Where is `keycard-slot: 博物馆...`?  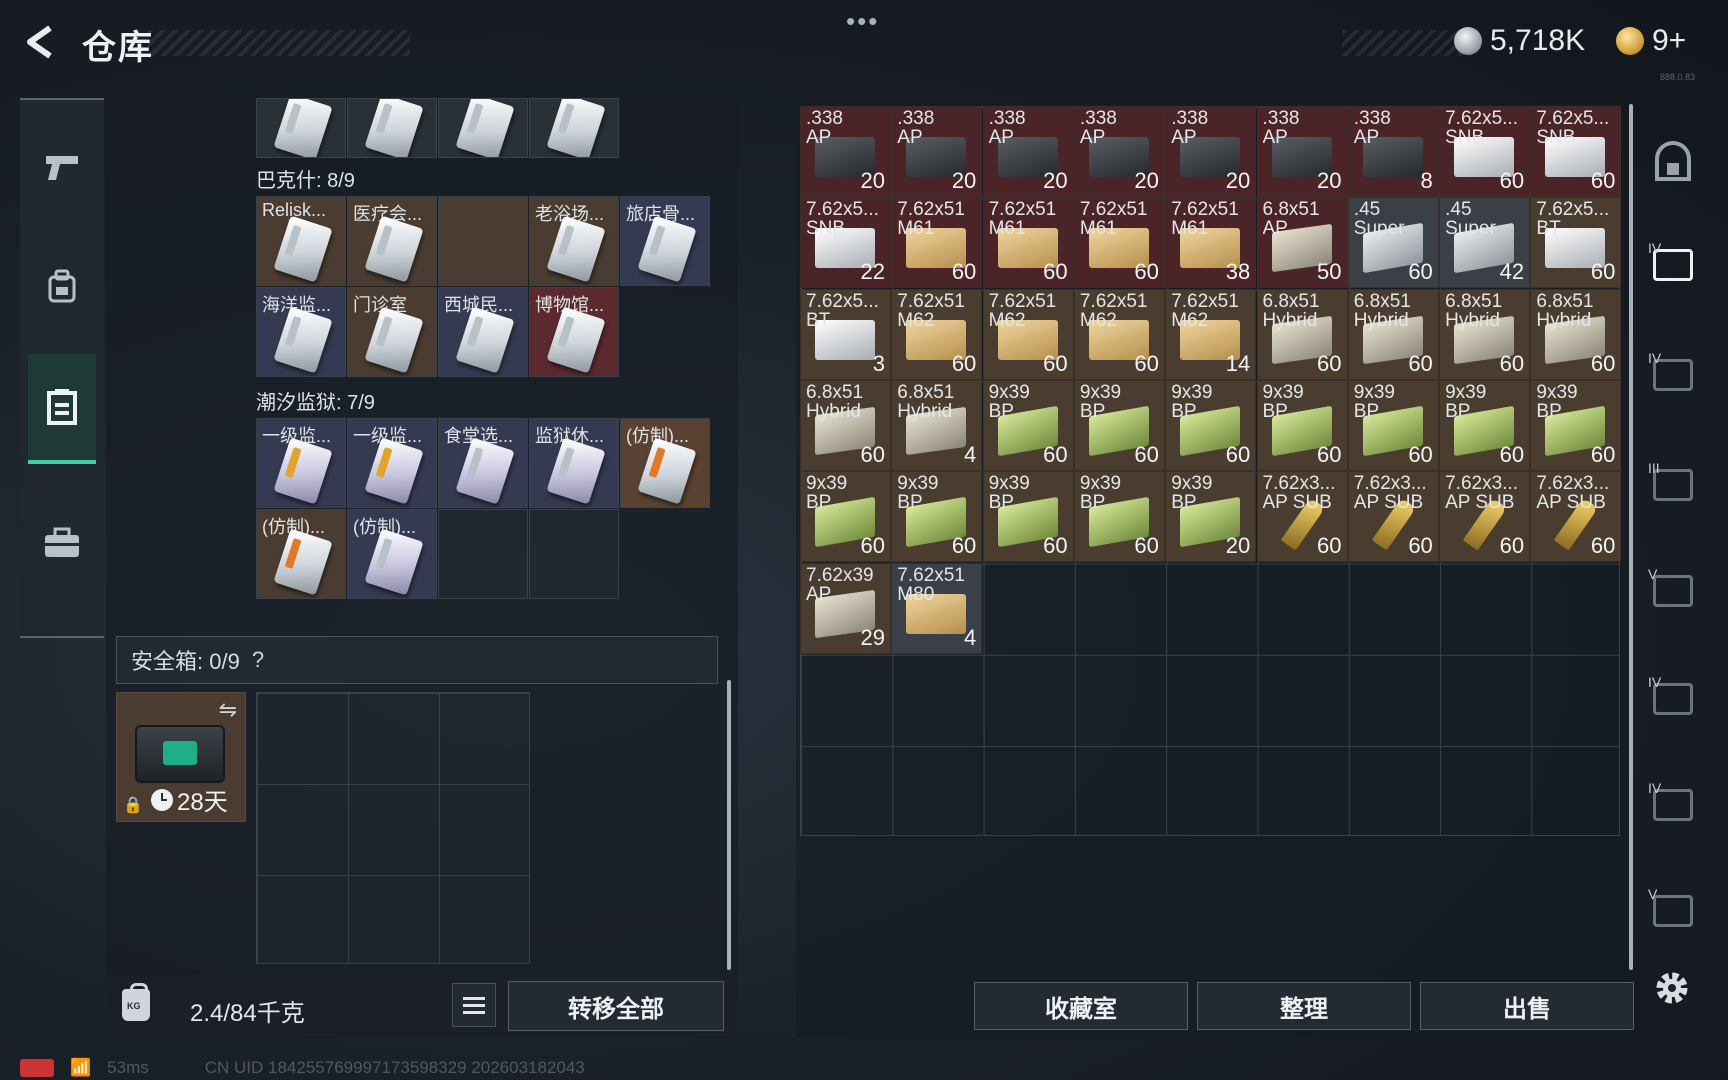
keycard-slot: 博物馆... is located at coordinates (574, 332).